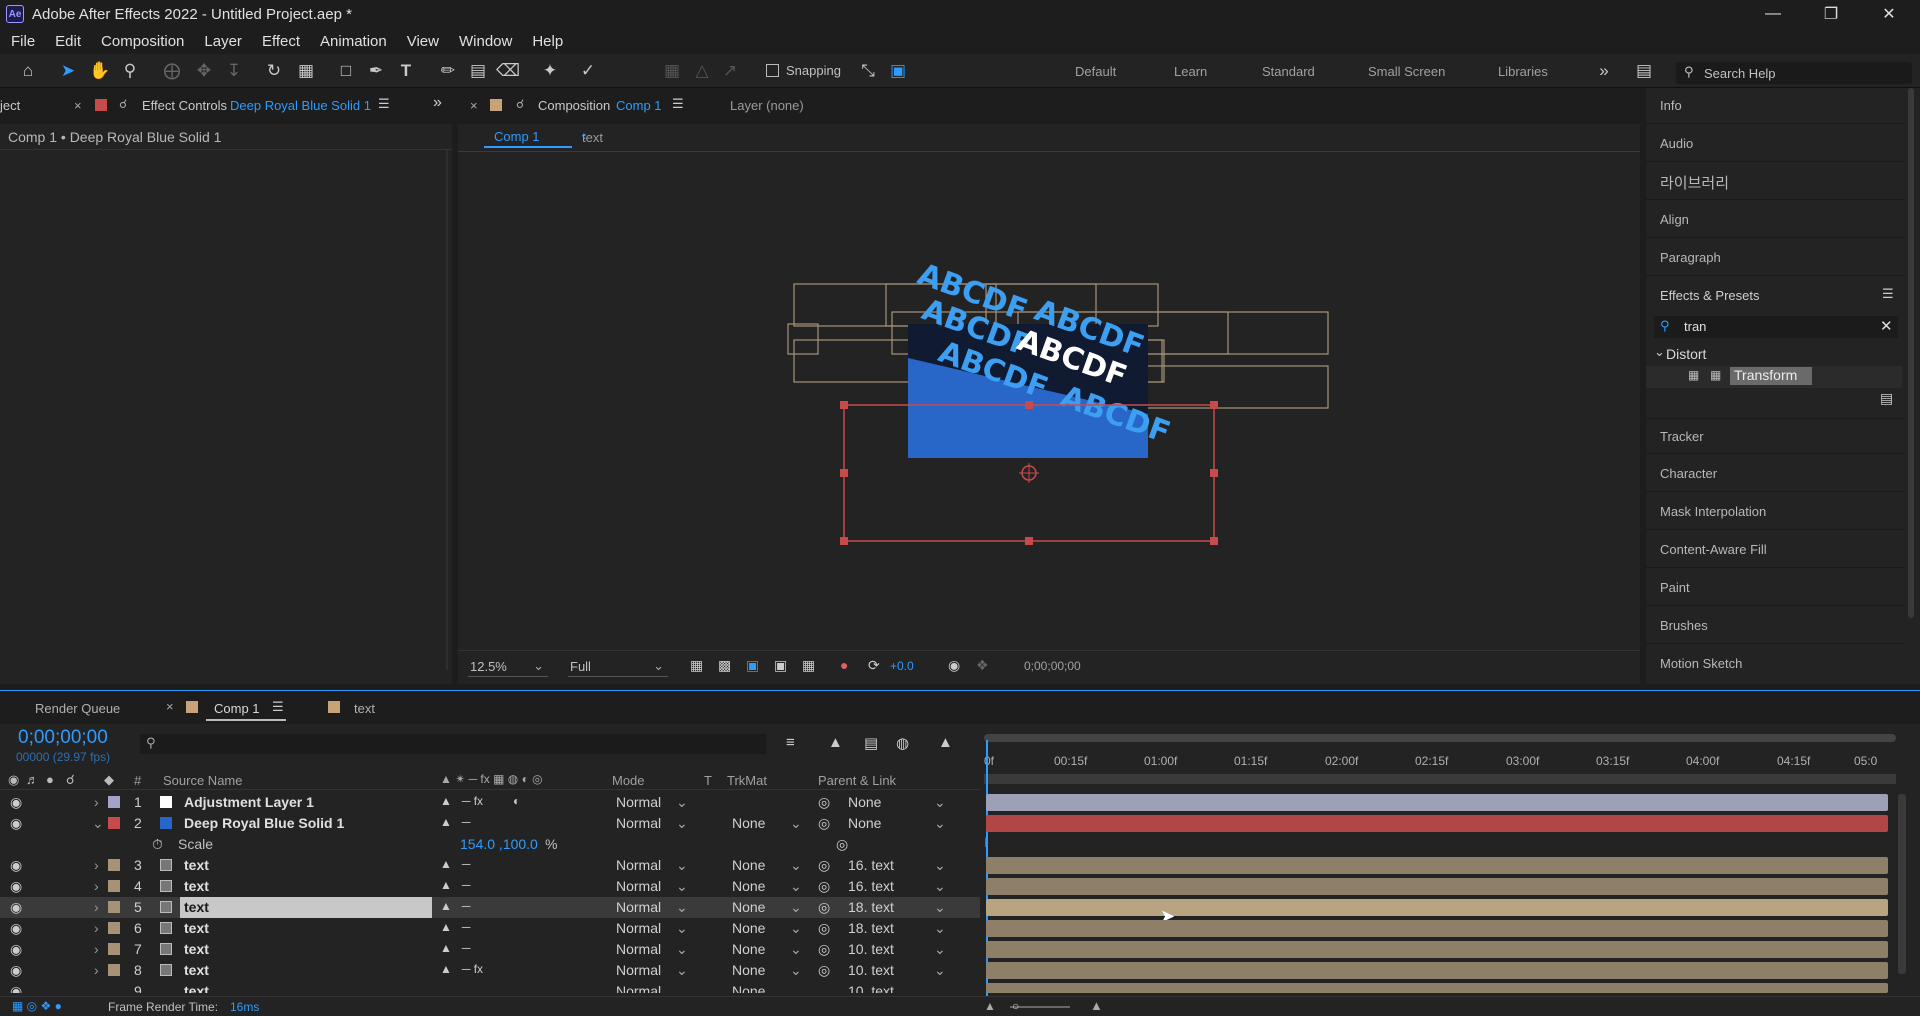 The image size is (1920, 1016). Describe the element at coordinates (141, 41) in the screenshot. I see `menu-composition: Composition` at that location.